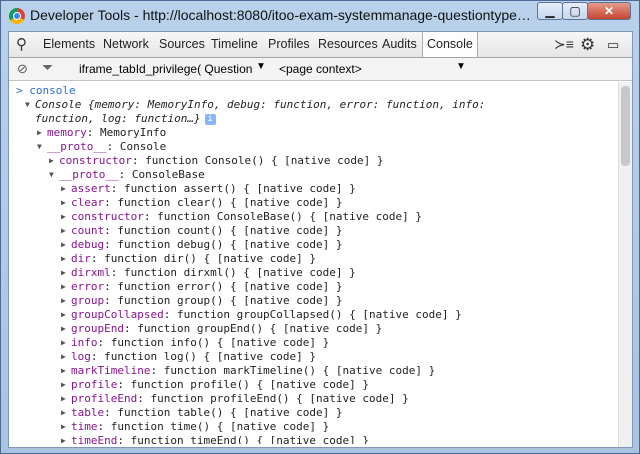 The width and height of the screenshot is (640, 454). What do you see at coordinates (81, 258) in the screenshot?
I see `property-key: dir` at bounding box center [81, 258].